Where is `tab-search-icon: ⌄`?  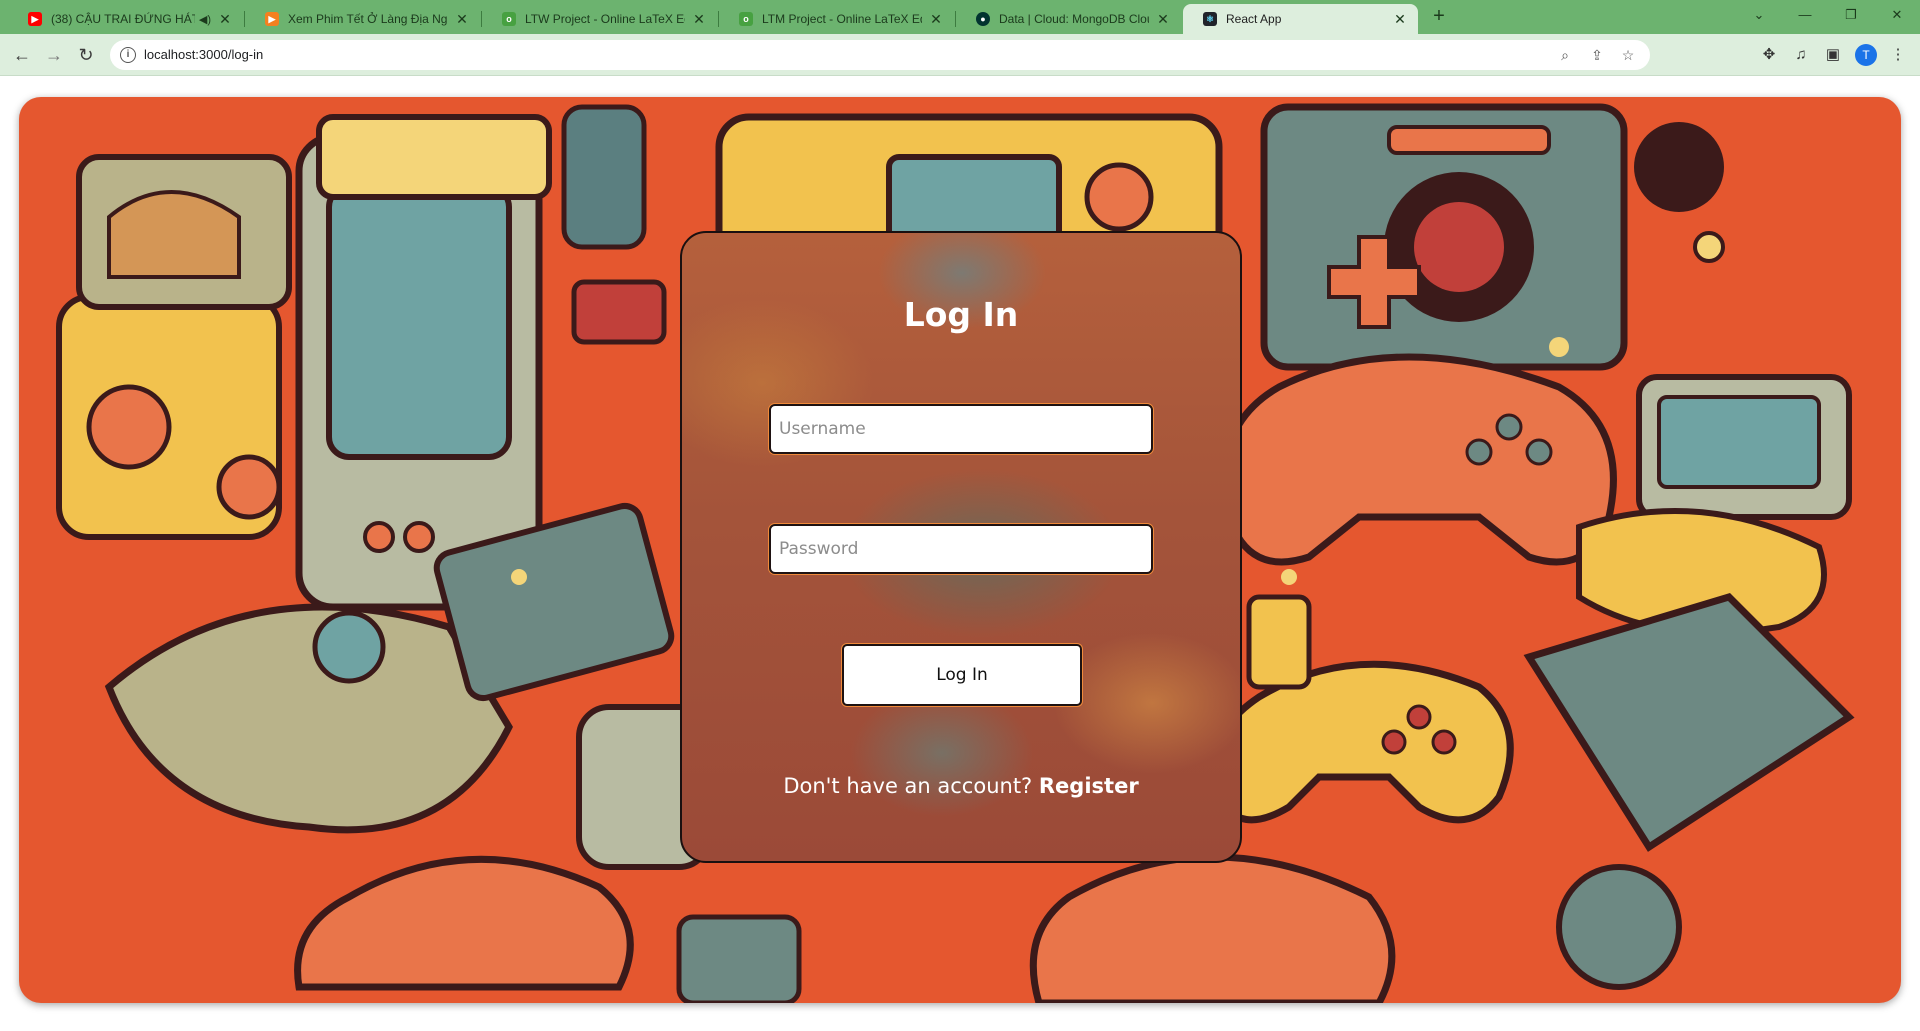 tab-search-icon: ⌄ is located at coordinates (1759, 15).